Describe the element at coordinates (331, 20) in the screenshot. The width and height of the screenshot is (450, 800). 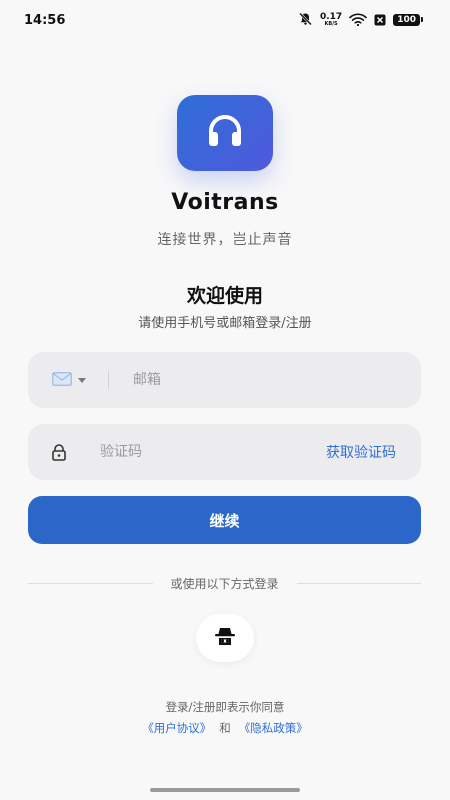
I see `network-speed: 0.17 KB/S` at that location.